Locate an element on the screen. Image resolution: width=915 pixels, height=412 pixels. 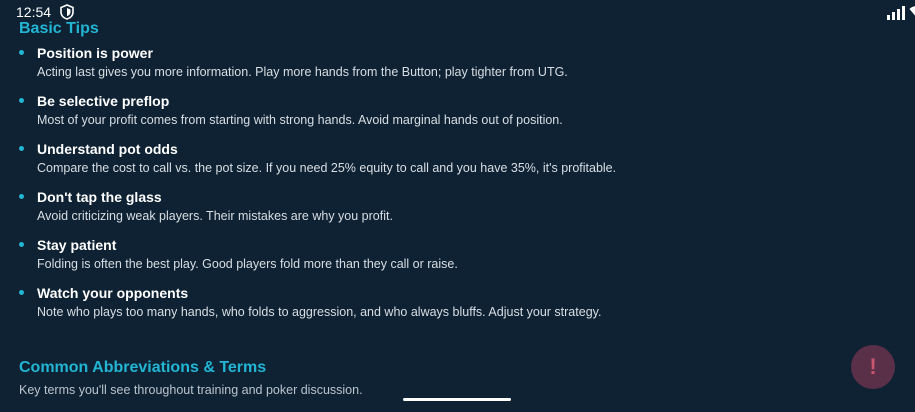
tip-title: Watch your opponents is located at coordinates (113, 293).